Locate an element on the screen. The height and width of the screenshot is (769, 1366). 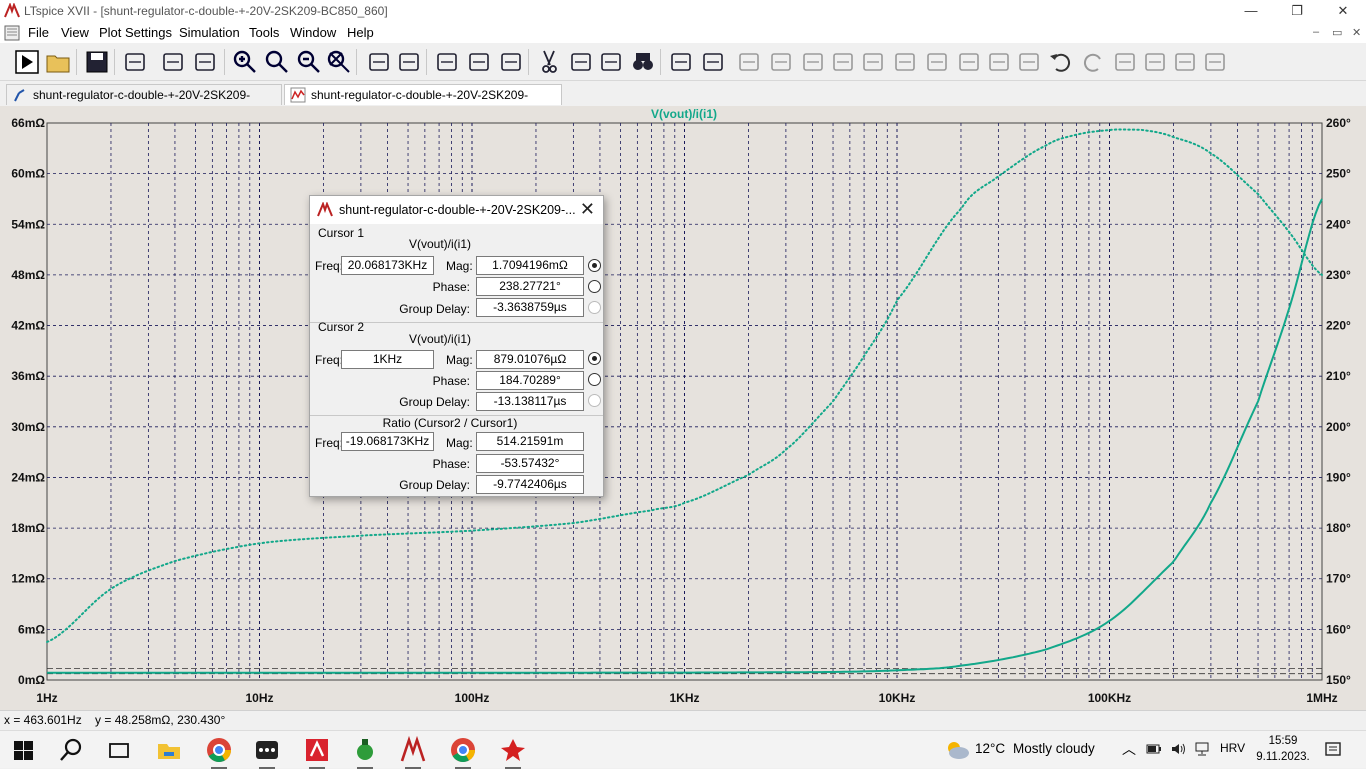
battery-icon is located at coordinates (1154, 749).